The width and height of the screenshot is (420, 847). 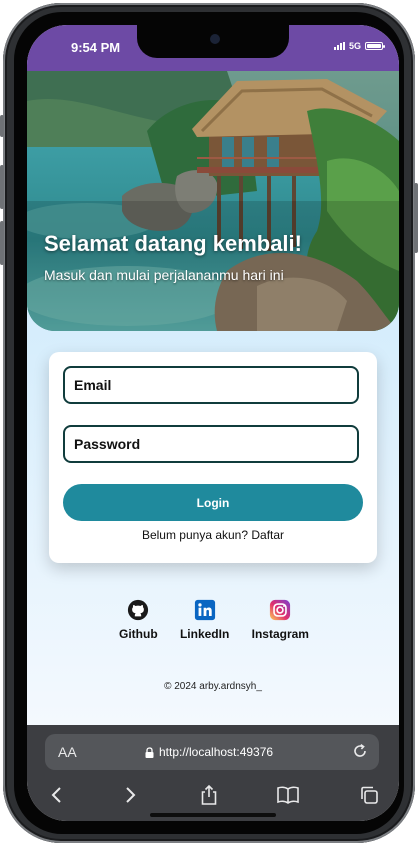 I want to click on instagram-icon, so click(x=280, y=610).